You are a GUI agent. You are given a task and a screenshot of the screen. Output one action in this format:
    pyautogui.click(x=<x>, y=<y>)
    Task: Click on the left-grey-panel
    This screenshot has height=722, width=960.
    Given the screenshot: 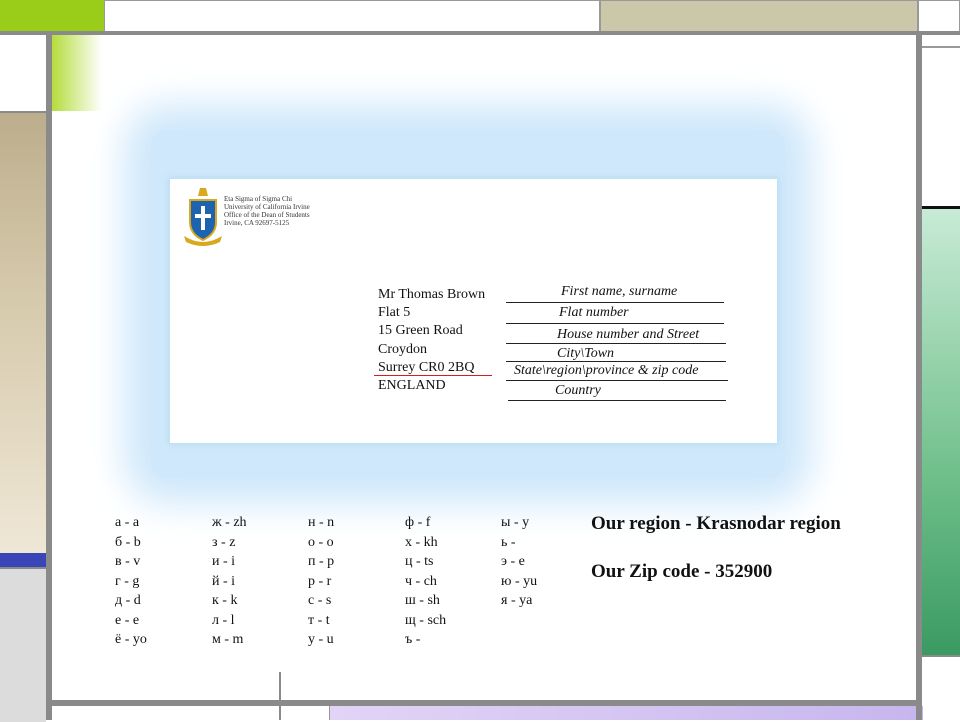 What is the action you would take?
    pyautogui.click(x=23, y=644)
    